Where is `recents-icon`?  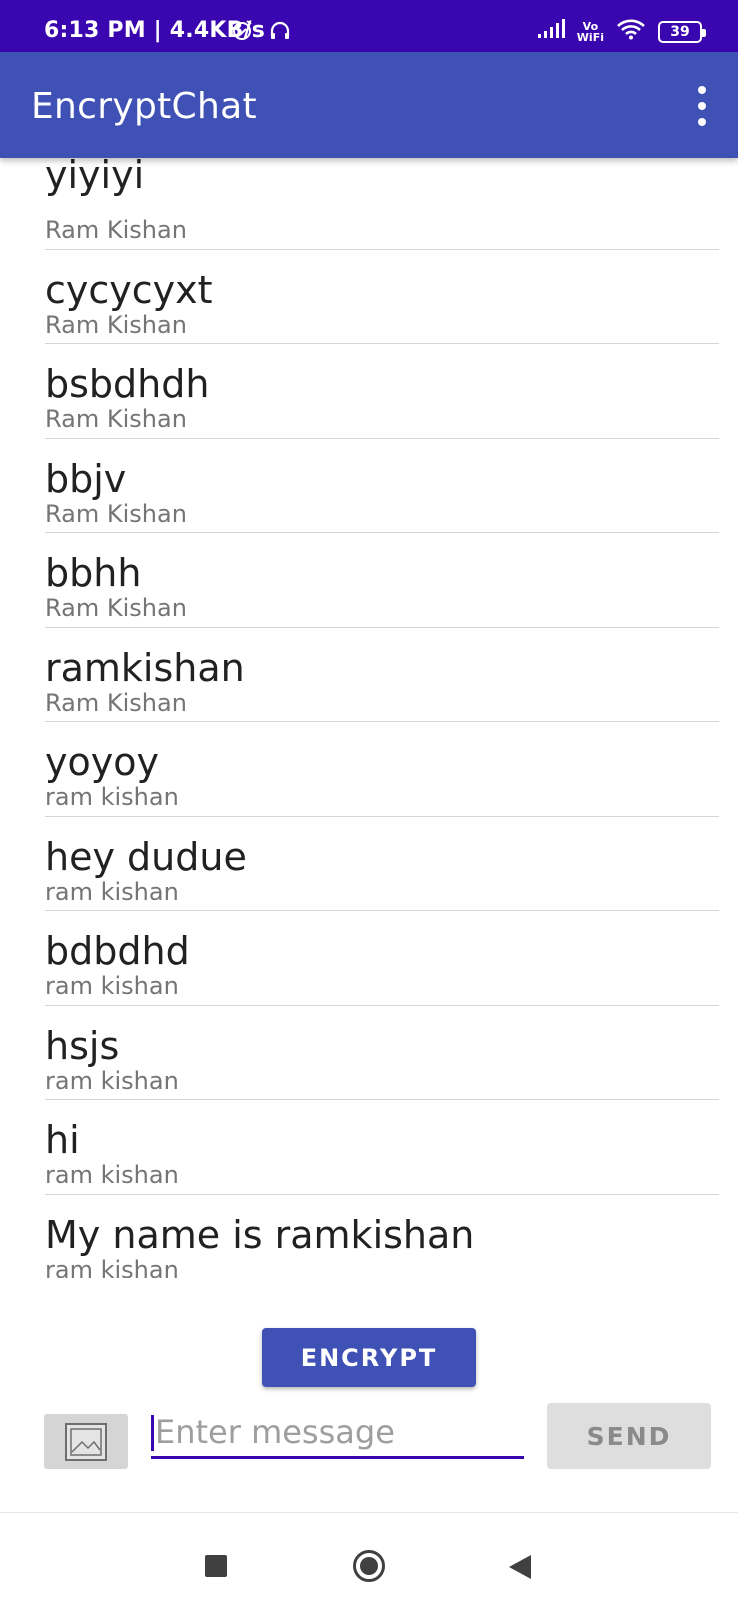 recents-icon is located at coordinates (216, 1566).